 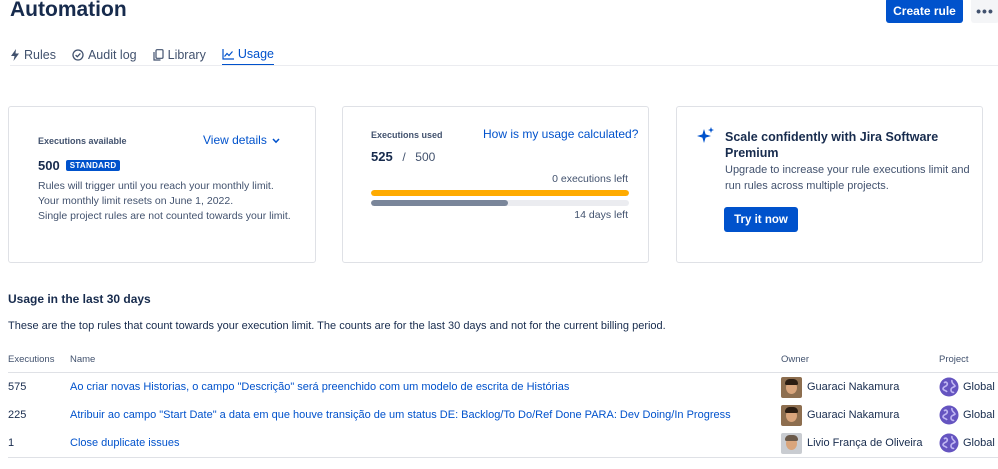 What do you see at coordinates (425, 157) in the screenshot?
I see `limit-count: 500` at bounding box center [425, 157].